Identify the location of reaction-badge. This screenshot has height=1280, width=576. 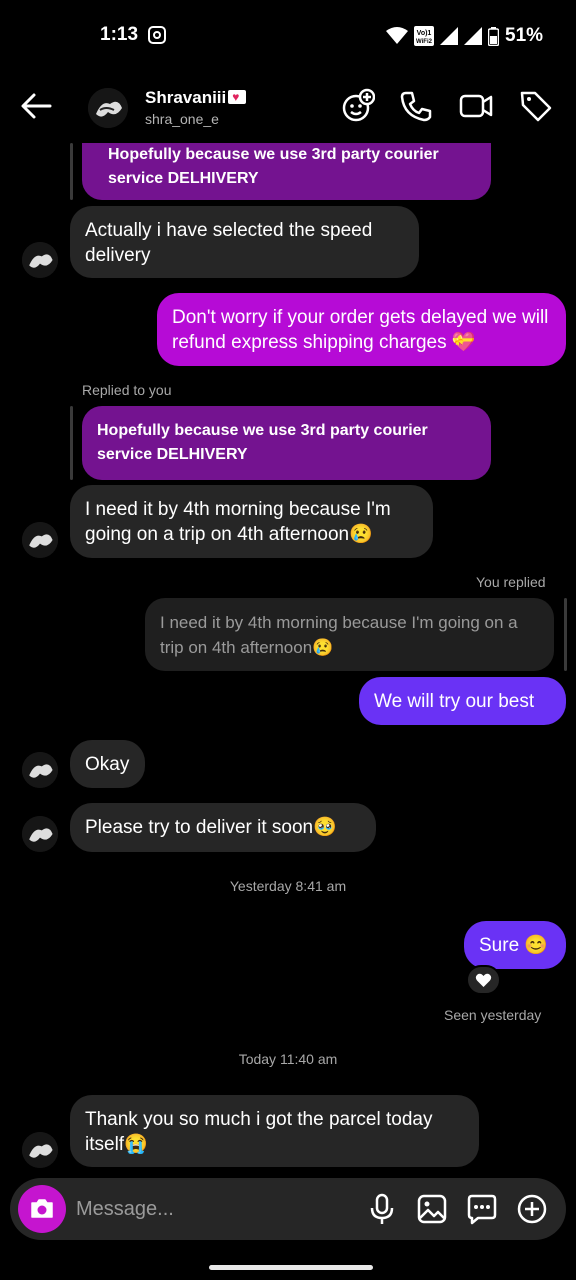
(483, 980).